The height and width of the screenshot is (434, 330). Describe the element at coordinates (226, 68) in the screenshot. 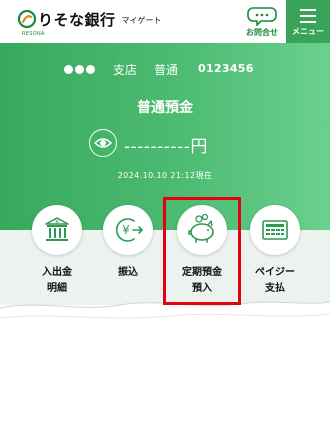

I see `account-number: 0123456` at that location.